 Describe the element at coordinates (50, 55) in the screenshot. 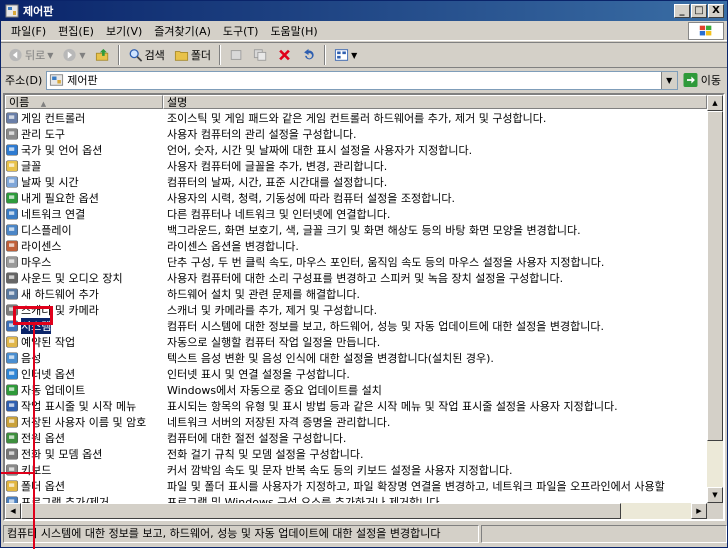

I see `back-dropdown-icon: ▼` at that location.